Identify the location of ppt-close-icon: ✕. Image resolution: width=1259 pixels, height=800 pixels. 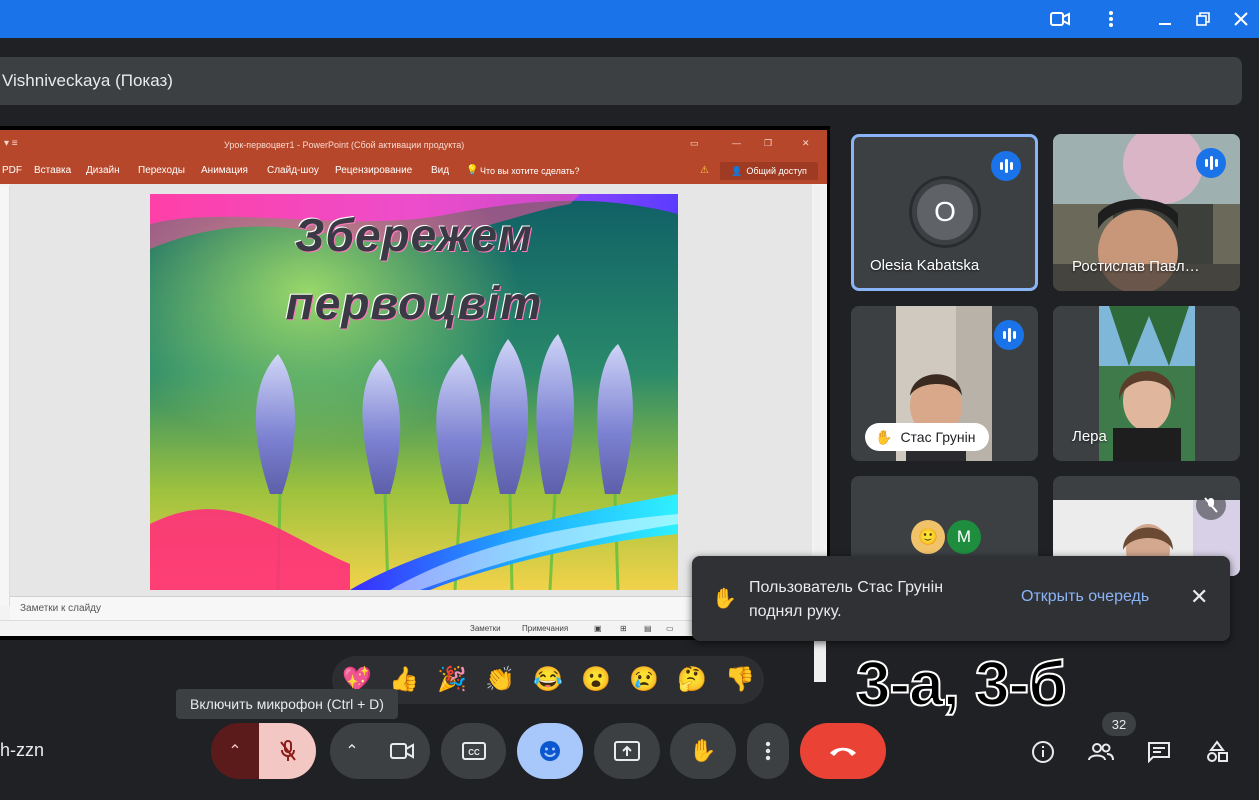
(806, 143).